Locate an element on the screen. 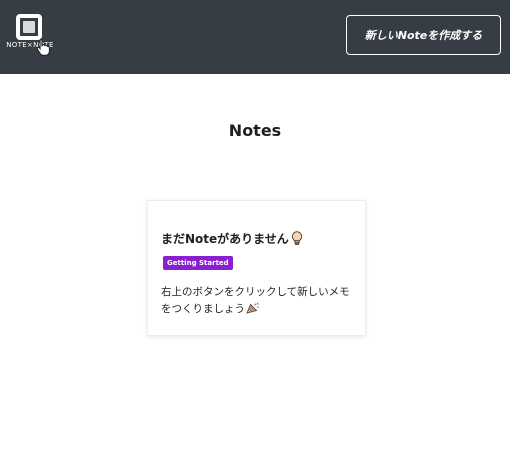 Image resolution: width=510 pixels, height=470 pixels. note-title-text: まだNoteがありません is located at coordinates (225, 239).